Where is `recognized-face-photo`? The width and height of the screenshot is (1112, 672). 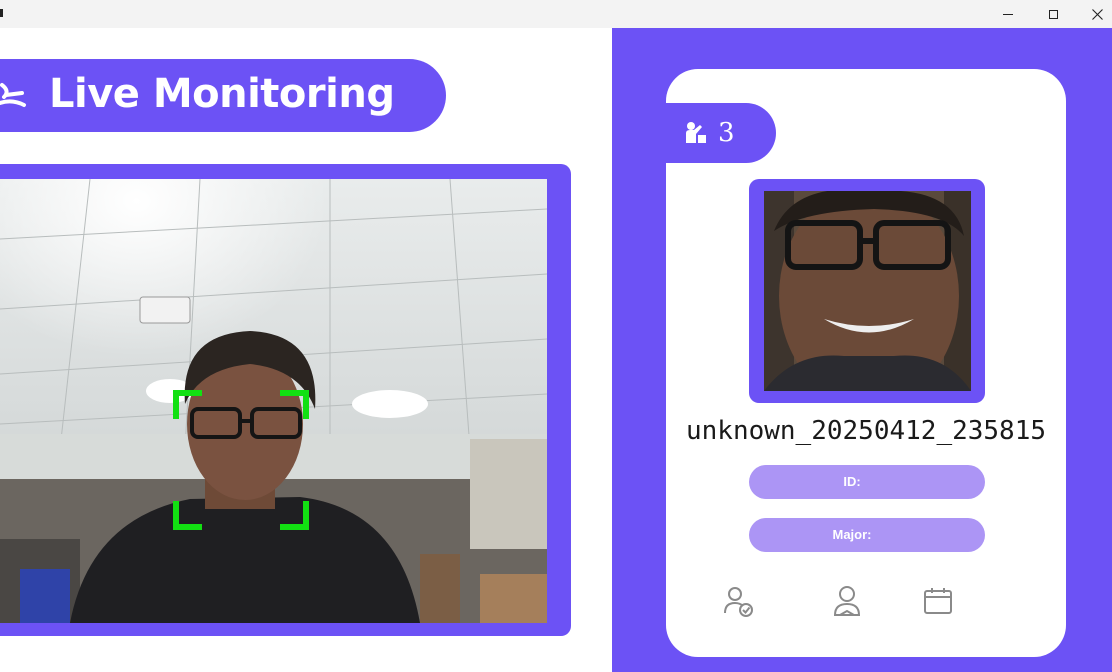
recognized-face-photo is located at coordinates (867, 291).